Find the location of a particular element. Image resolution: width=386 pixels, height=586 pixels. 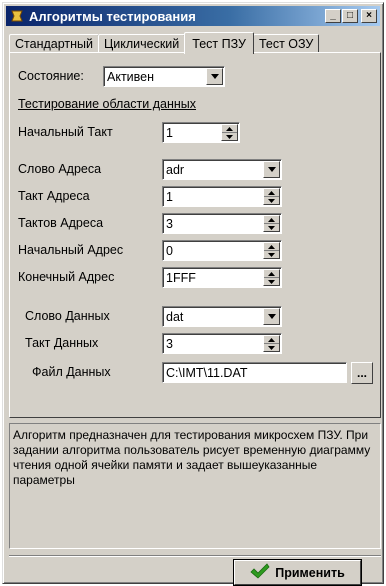

start-addr-label: Начальный Адрес is located at coordinates (71, 250).